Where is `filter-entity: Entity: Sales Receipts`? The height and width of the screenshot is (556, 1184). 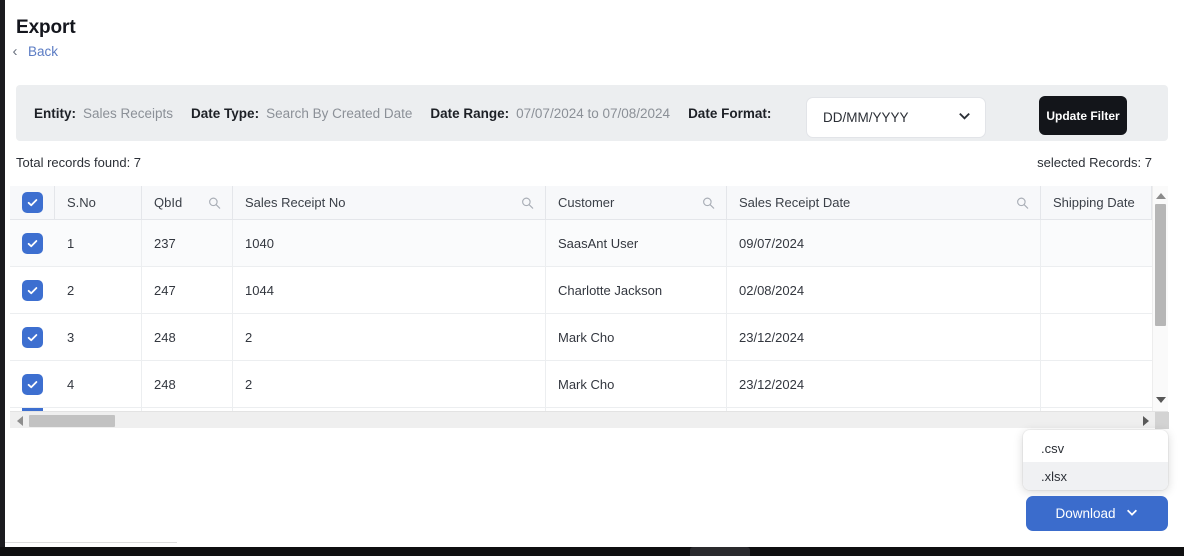
filter-entity: Entity: Sales Receipts is located at coordinates (103, 113).